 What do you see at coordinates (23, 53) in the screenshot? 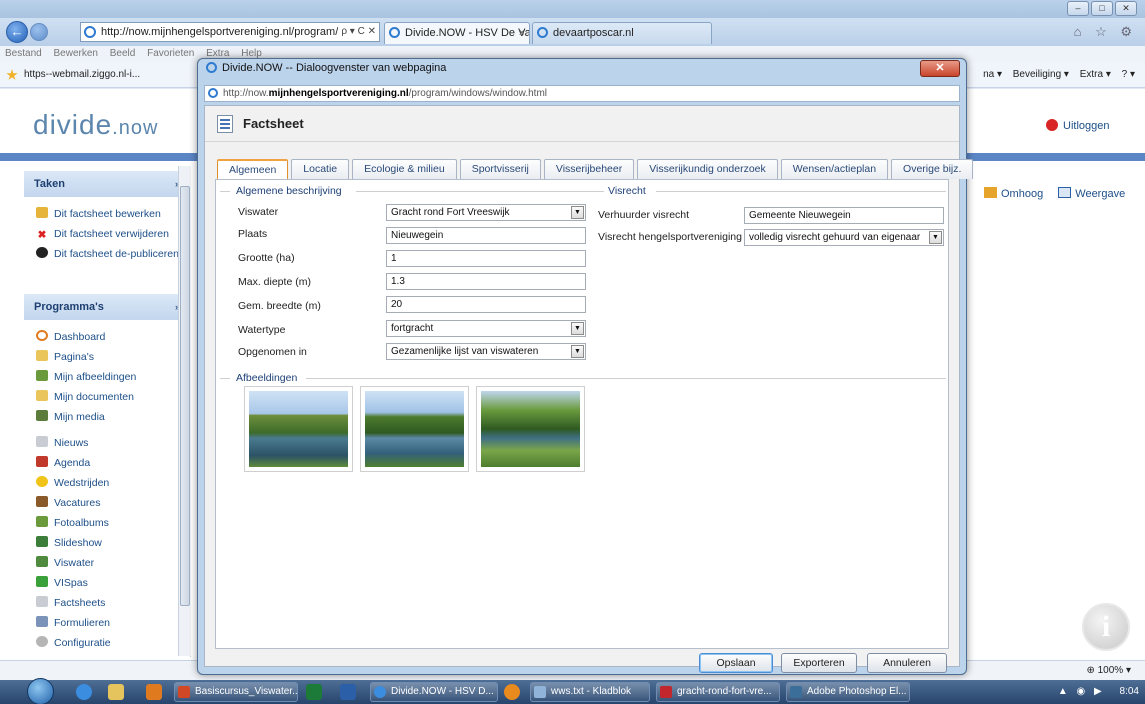
I see `menu-bestand: Bestand` at bounding box center [23, 53].